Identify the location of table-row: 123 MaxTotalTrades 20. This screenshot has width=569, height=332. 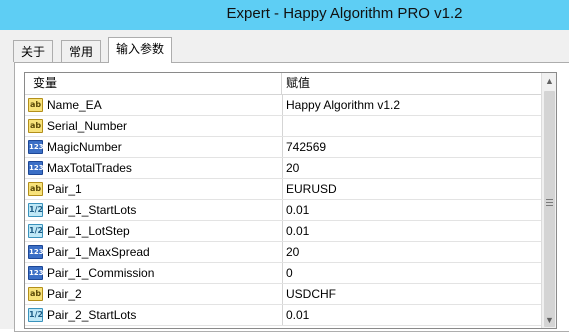
(283, 168).